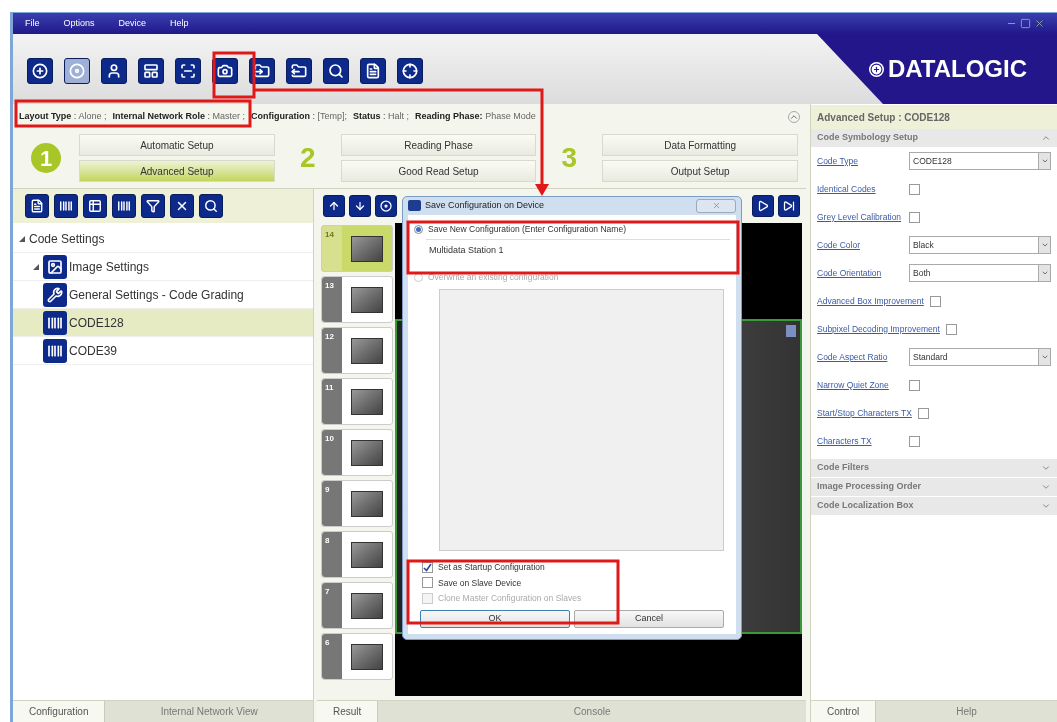  What do you see at coordinates (700, 145) in the screenshot?
I see `setup-button: Data Formatting` at bounding box center [700, 145].